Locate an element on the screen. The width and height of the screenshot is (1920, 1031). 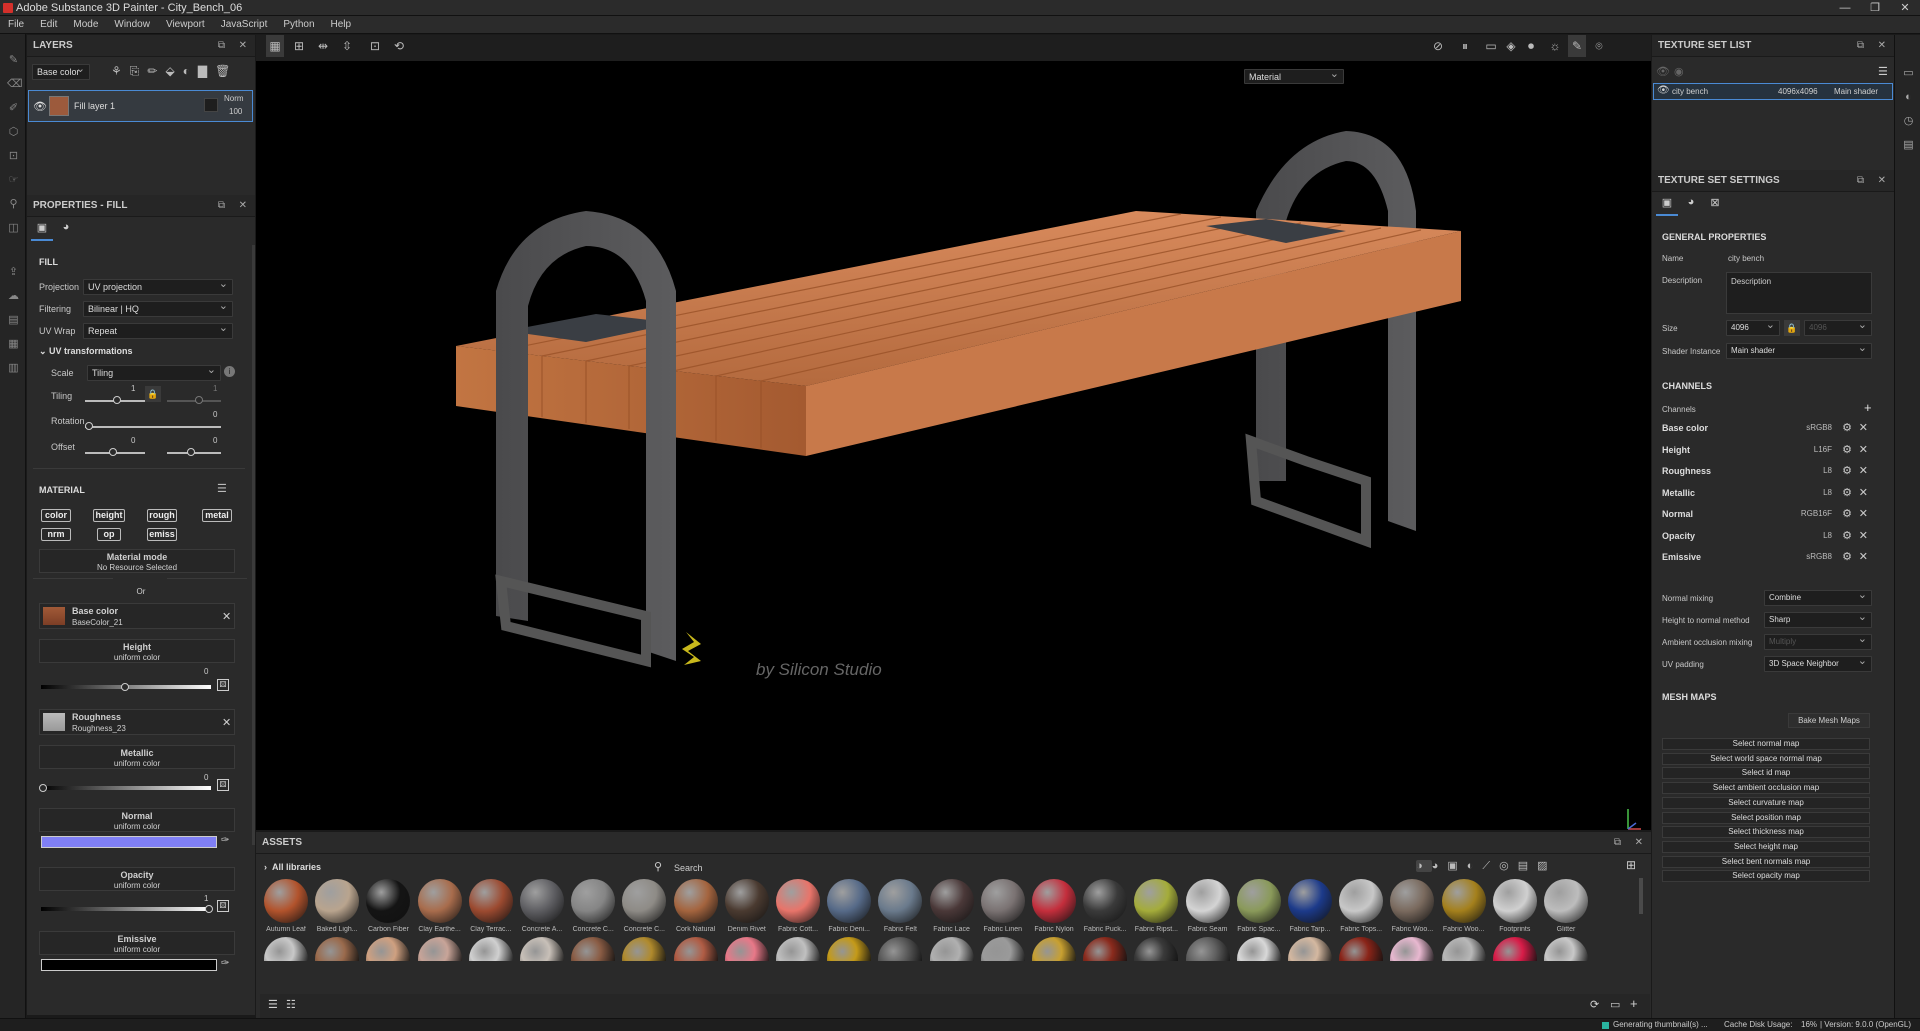
blend-mode: Norm is located at coordinates (234, 98).